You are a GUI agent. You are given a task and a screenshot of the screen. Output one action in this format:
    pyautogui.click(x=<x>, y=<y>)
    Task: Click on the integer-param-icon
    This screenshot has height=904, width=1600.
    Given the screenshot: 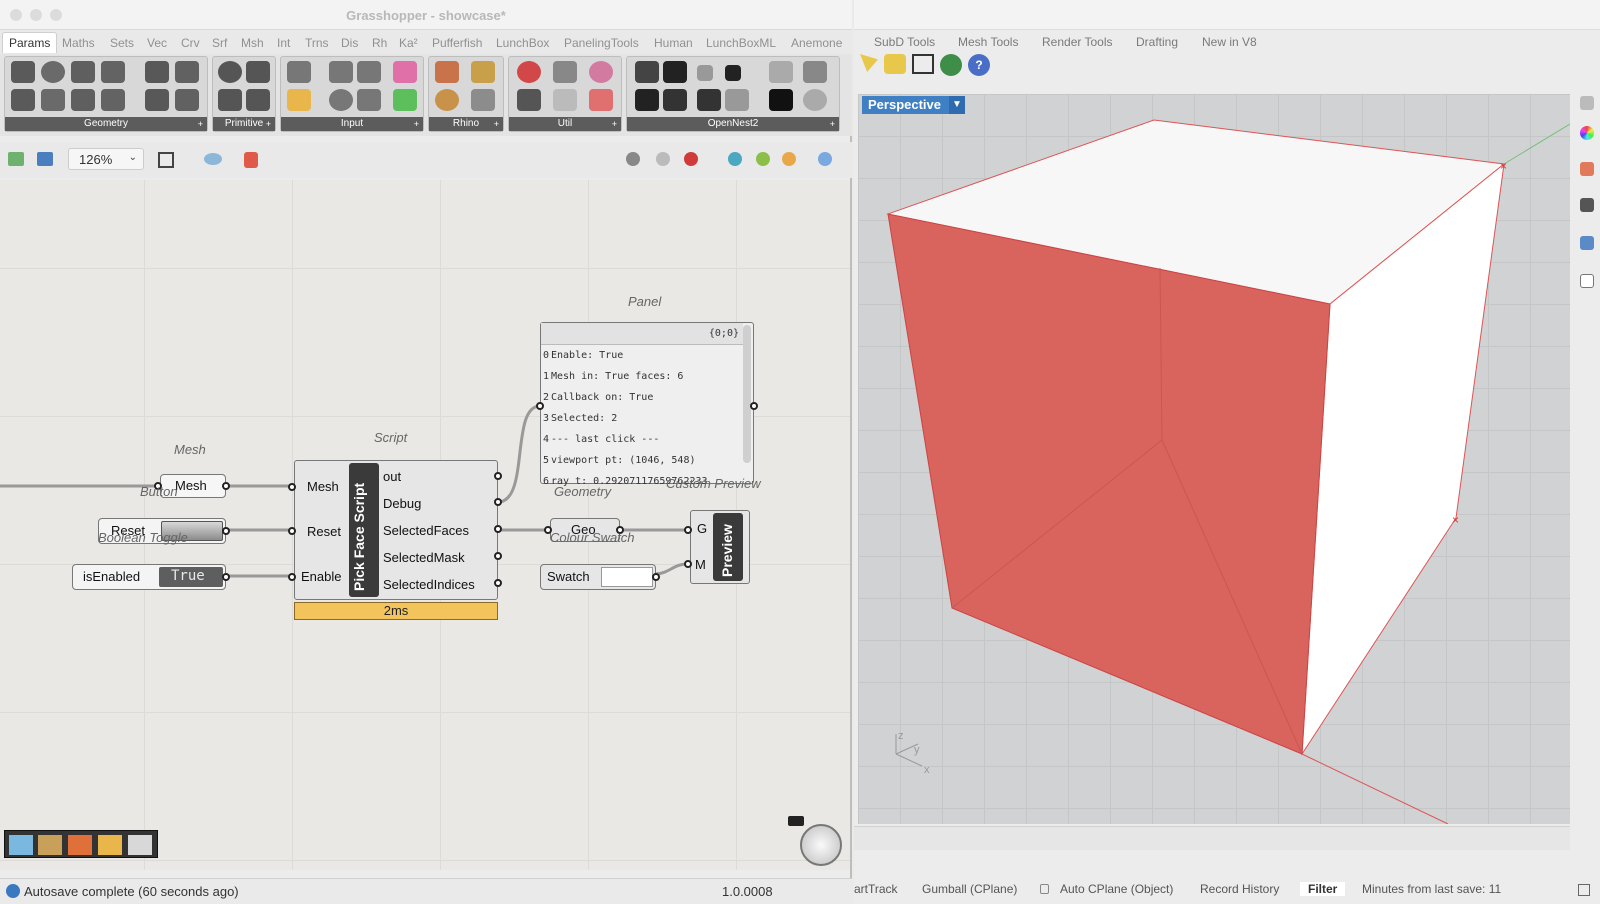 What is the action you would take?
    pyautogui.click(x=258, y=72)
    